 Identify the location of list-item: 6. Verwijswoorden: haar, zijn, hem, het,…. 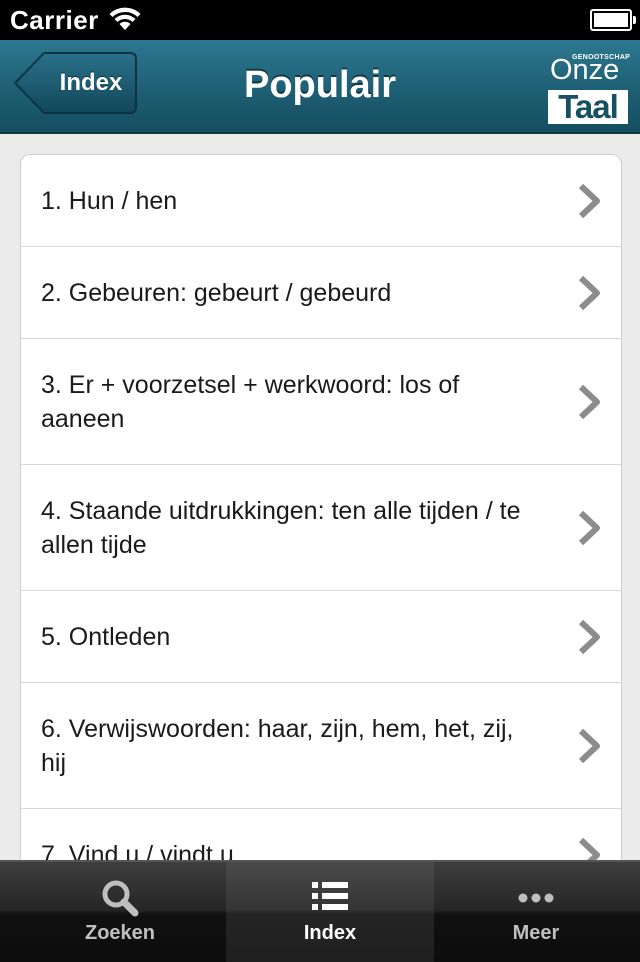
(321, 746).